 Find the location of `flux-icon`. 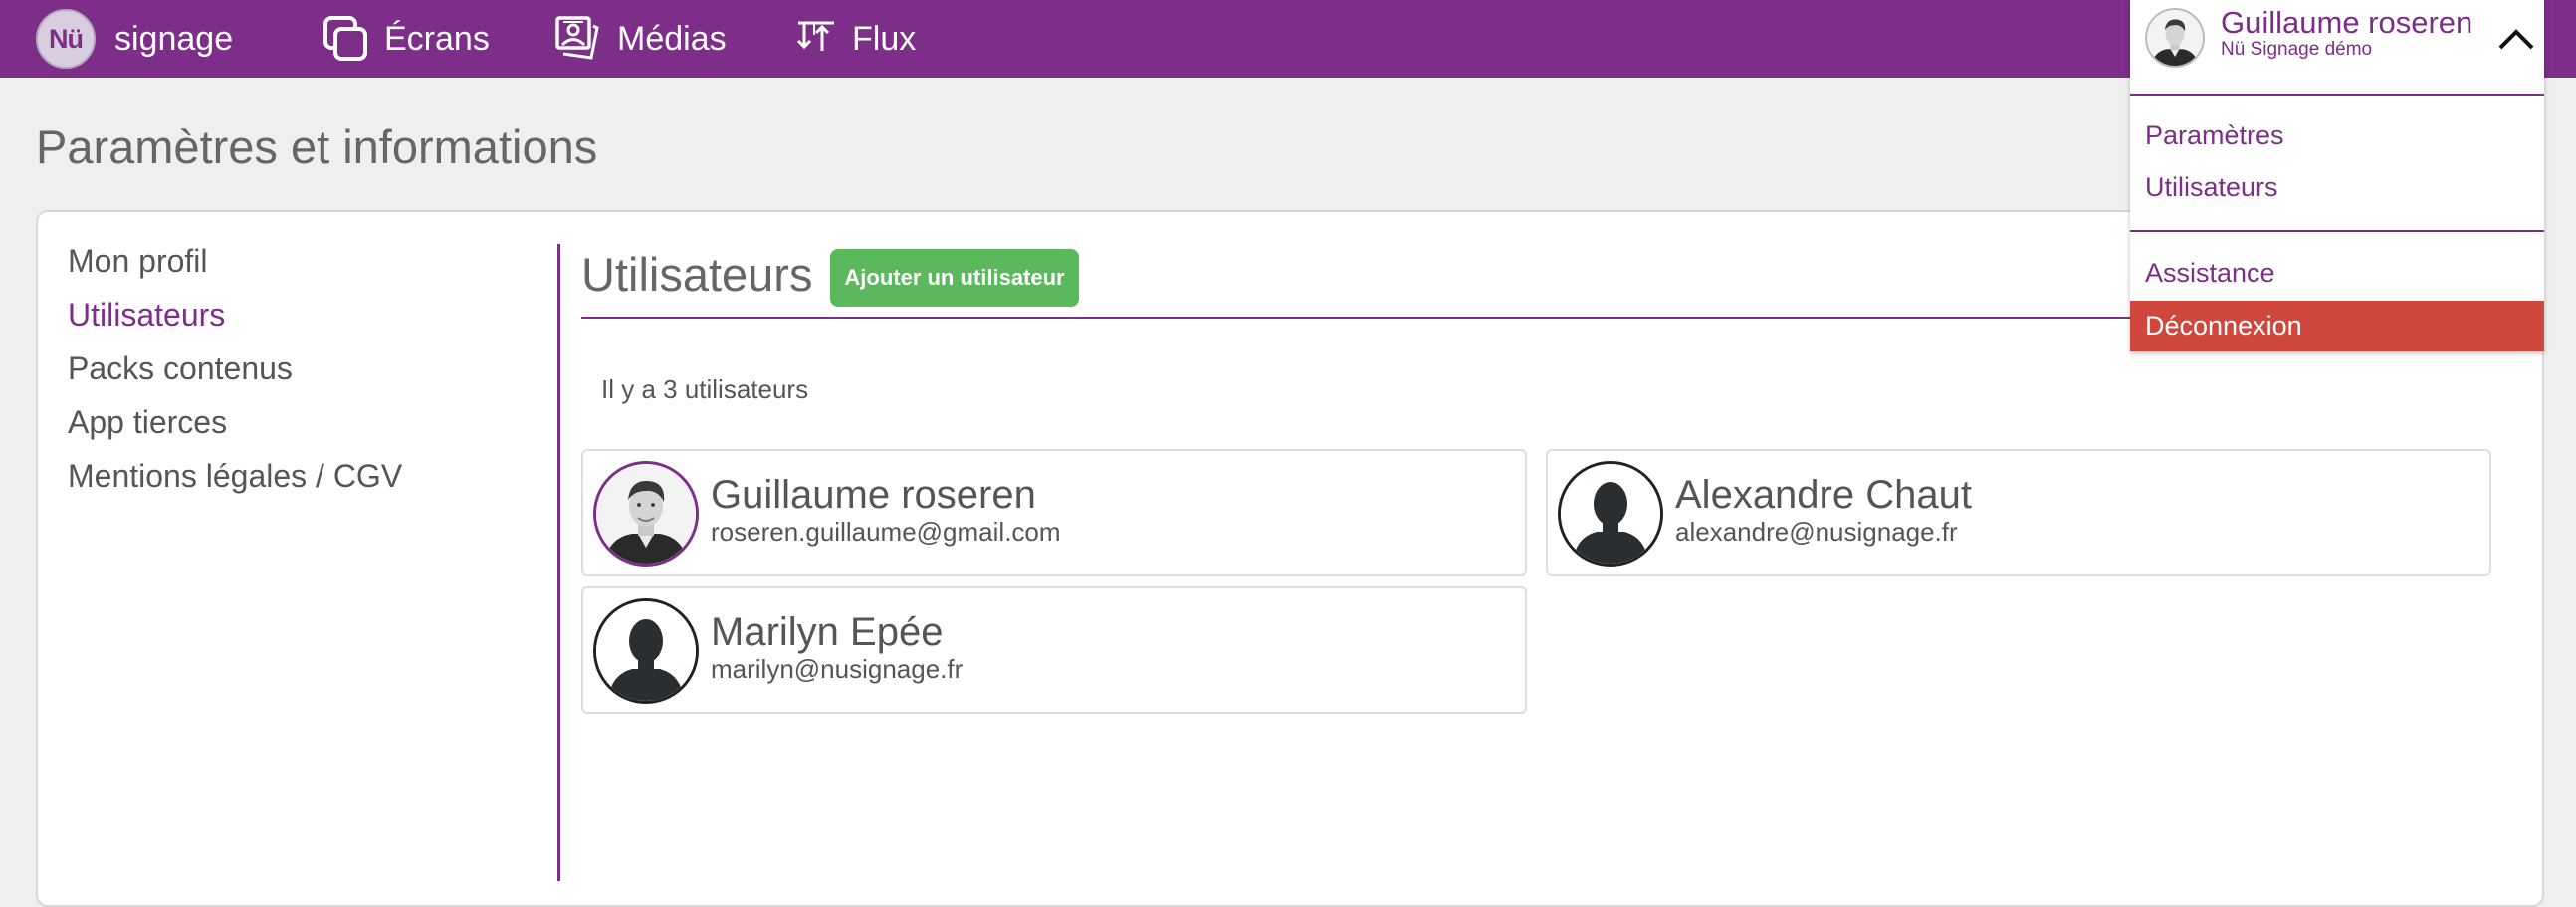

flux-icon is located at coordinates (815, 36).